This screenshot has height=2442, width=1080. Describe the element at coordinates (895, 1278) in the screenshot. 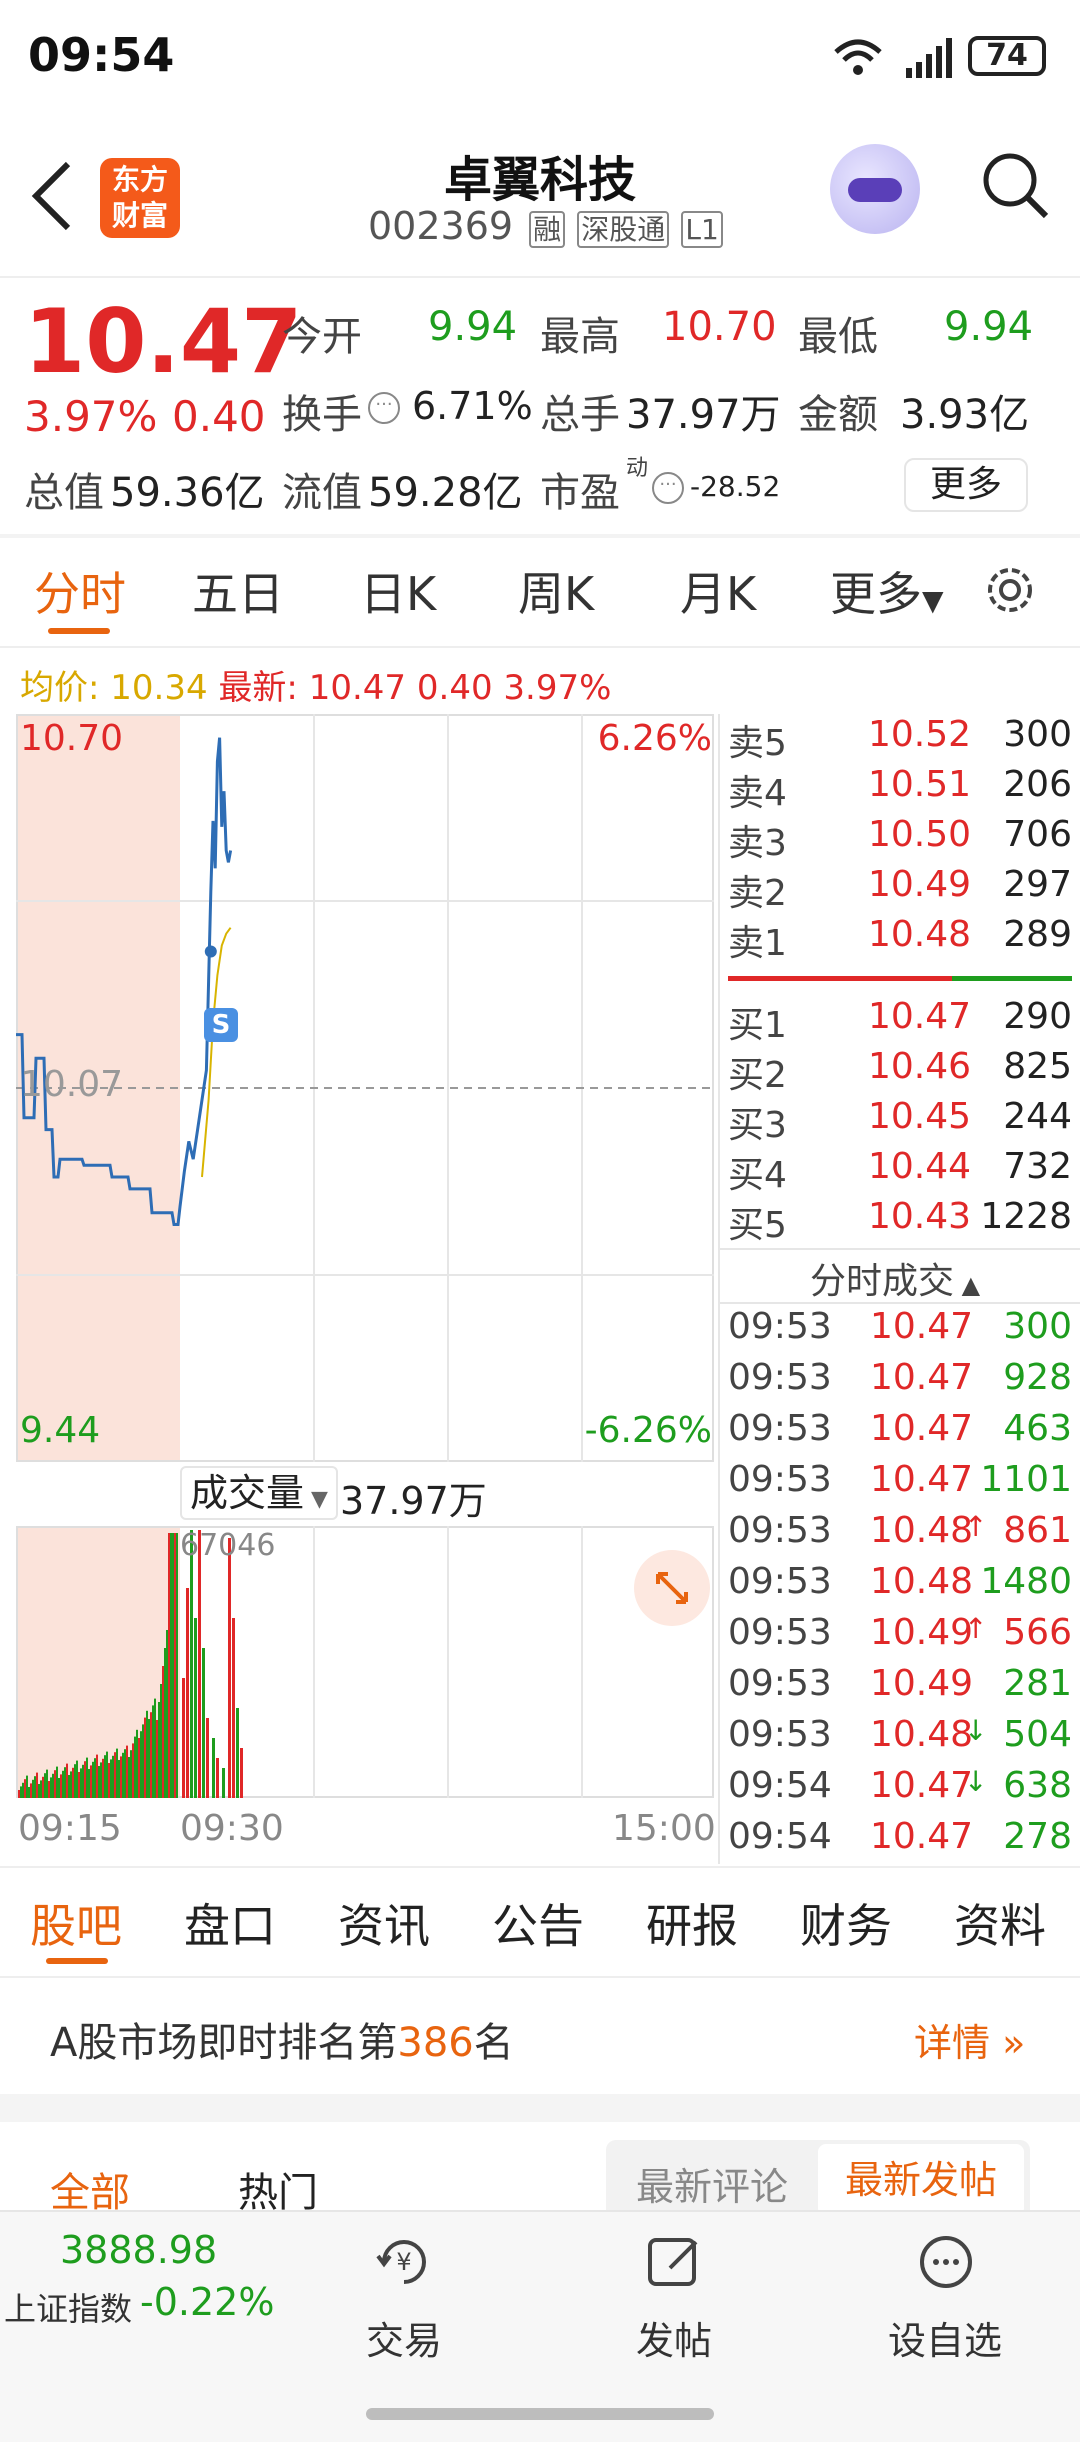

I see `trades-header: 分时成交 ▲` at that location.